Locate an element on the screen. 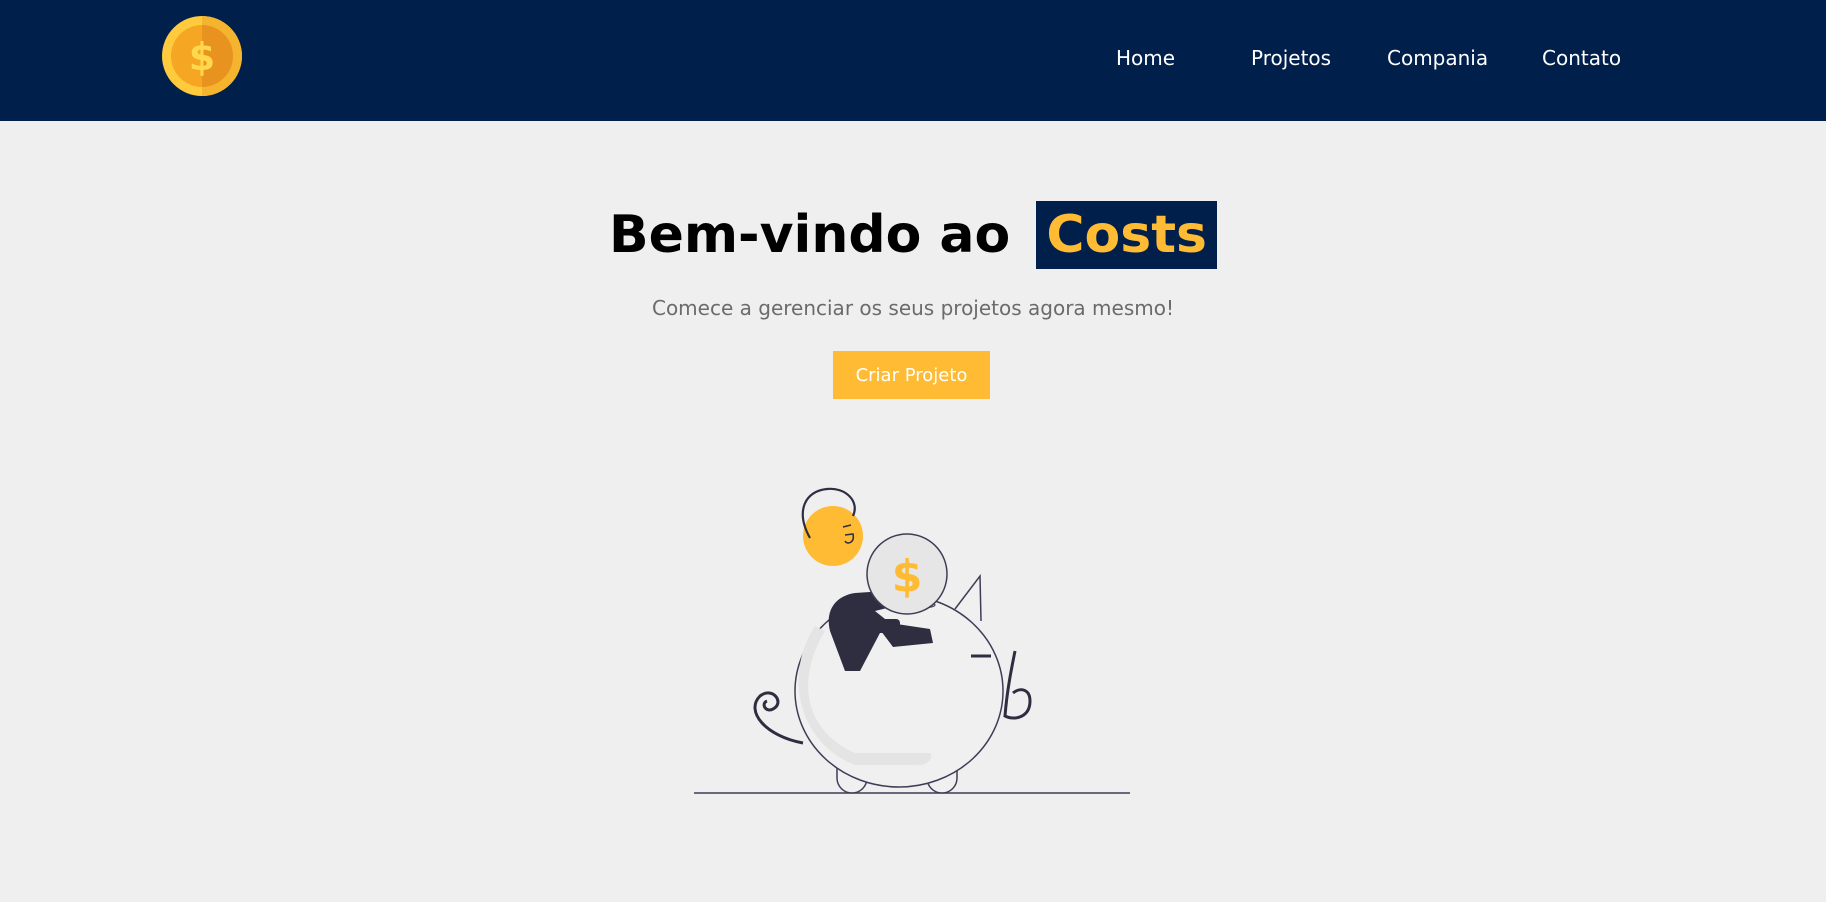 This screenshot has height=902, width=1826. navbar: $ Home Projetos Compania Contato is located at coordinates (913, 60).